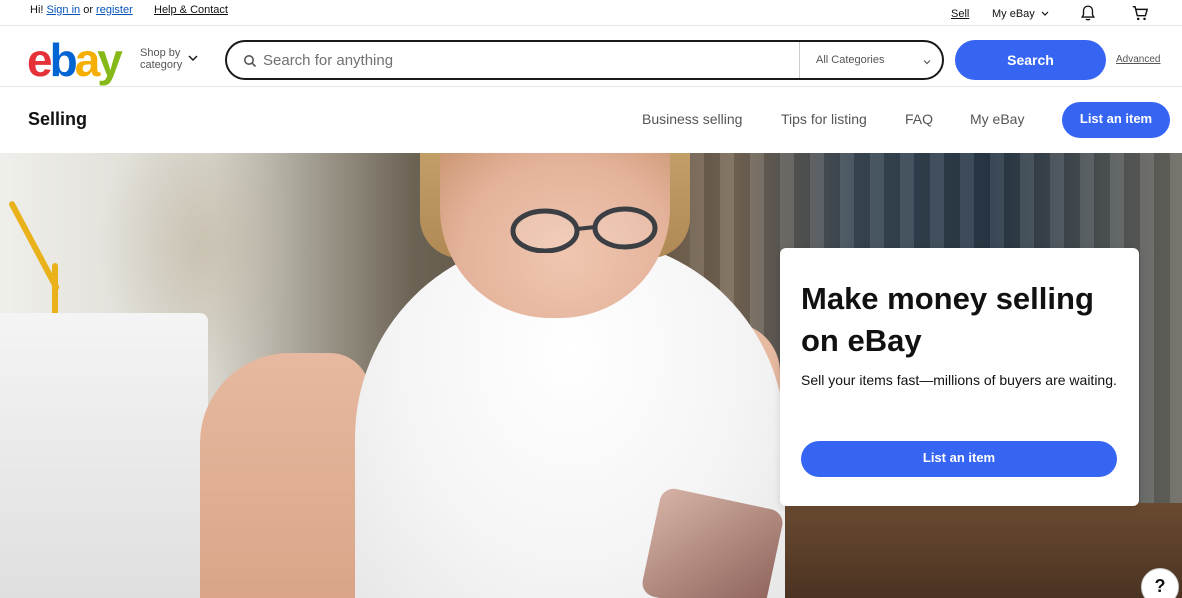 This screenshot has width=1182, height=598. What do you see at coordinates (1138, 59) in the screenshot?
I see `advanced-search-link: Advanced` at bounding box center [1138, 59].